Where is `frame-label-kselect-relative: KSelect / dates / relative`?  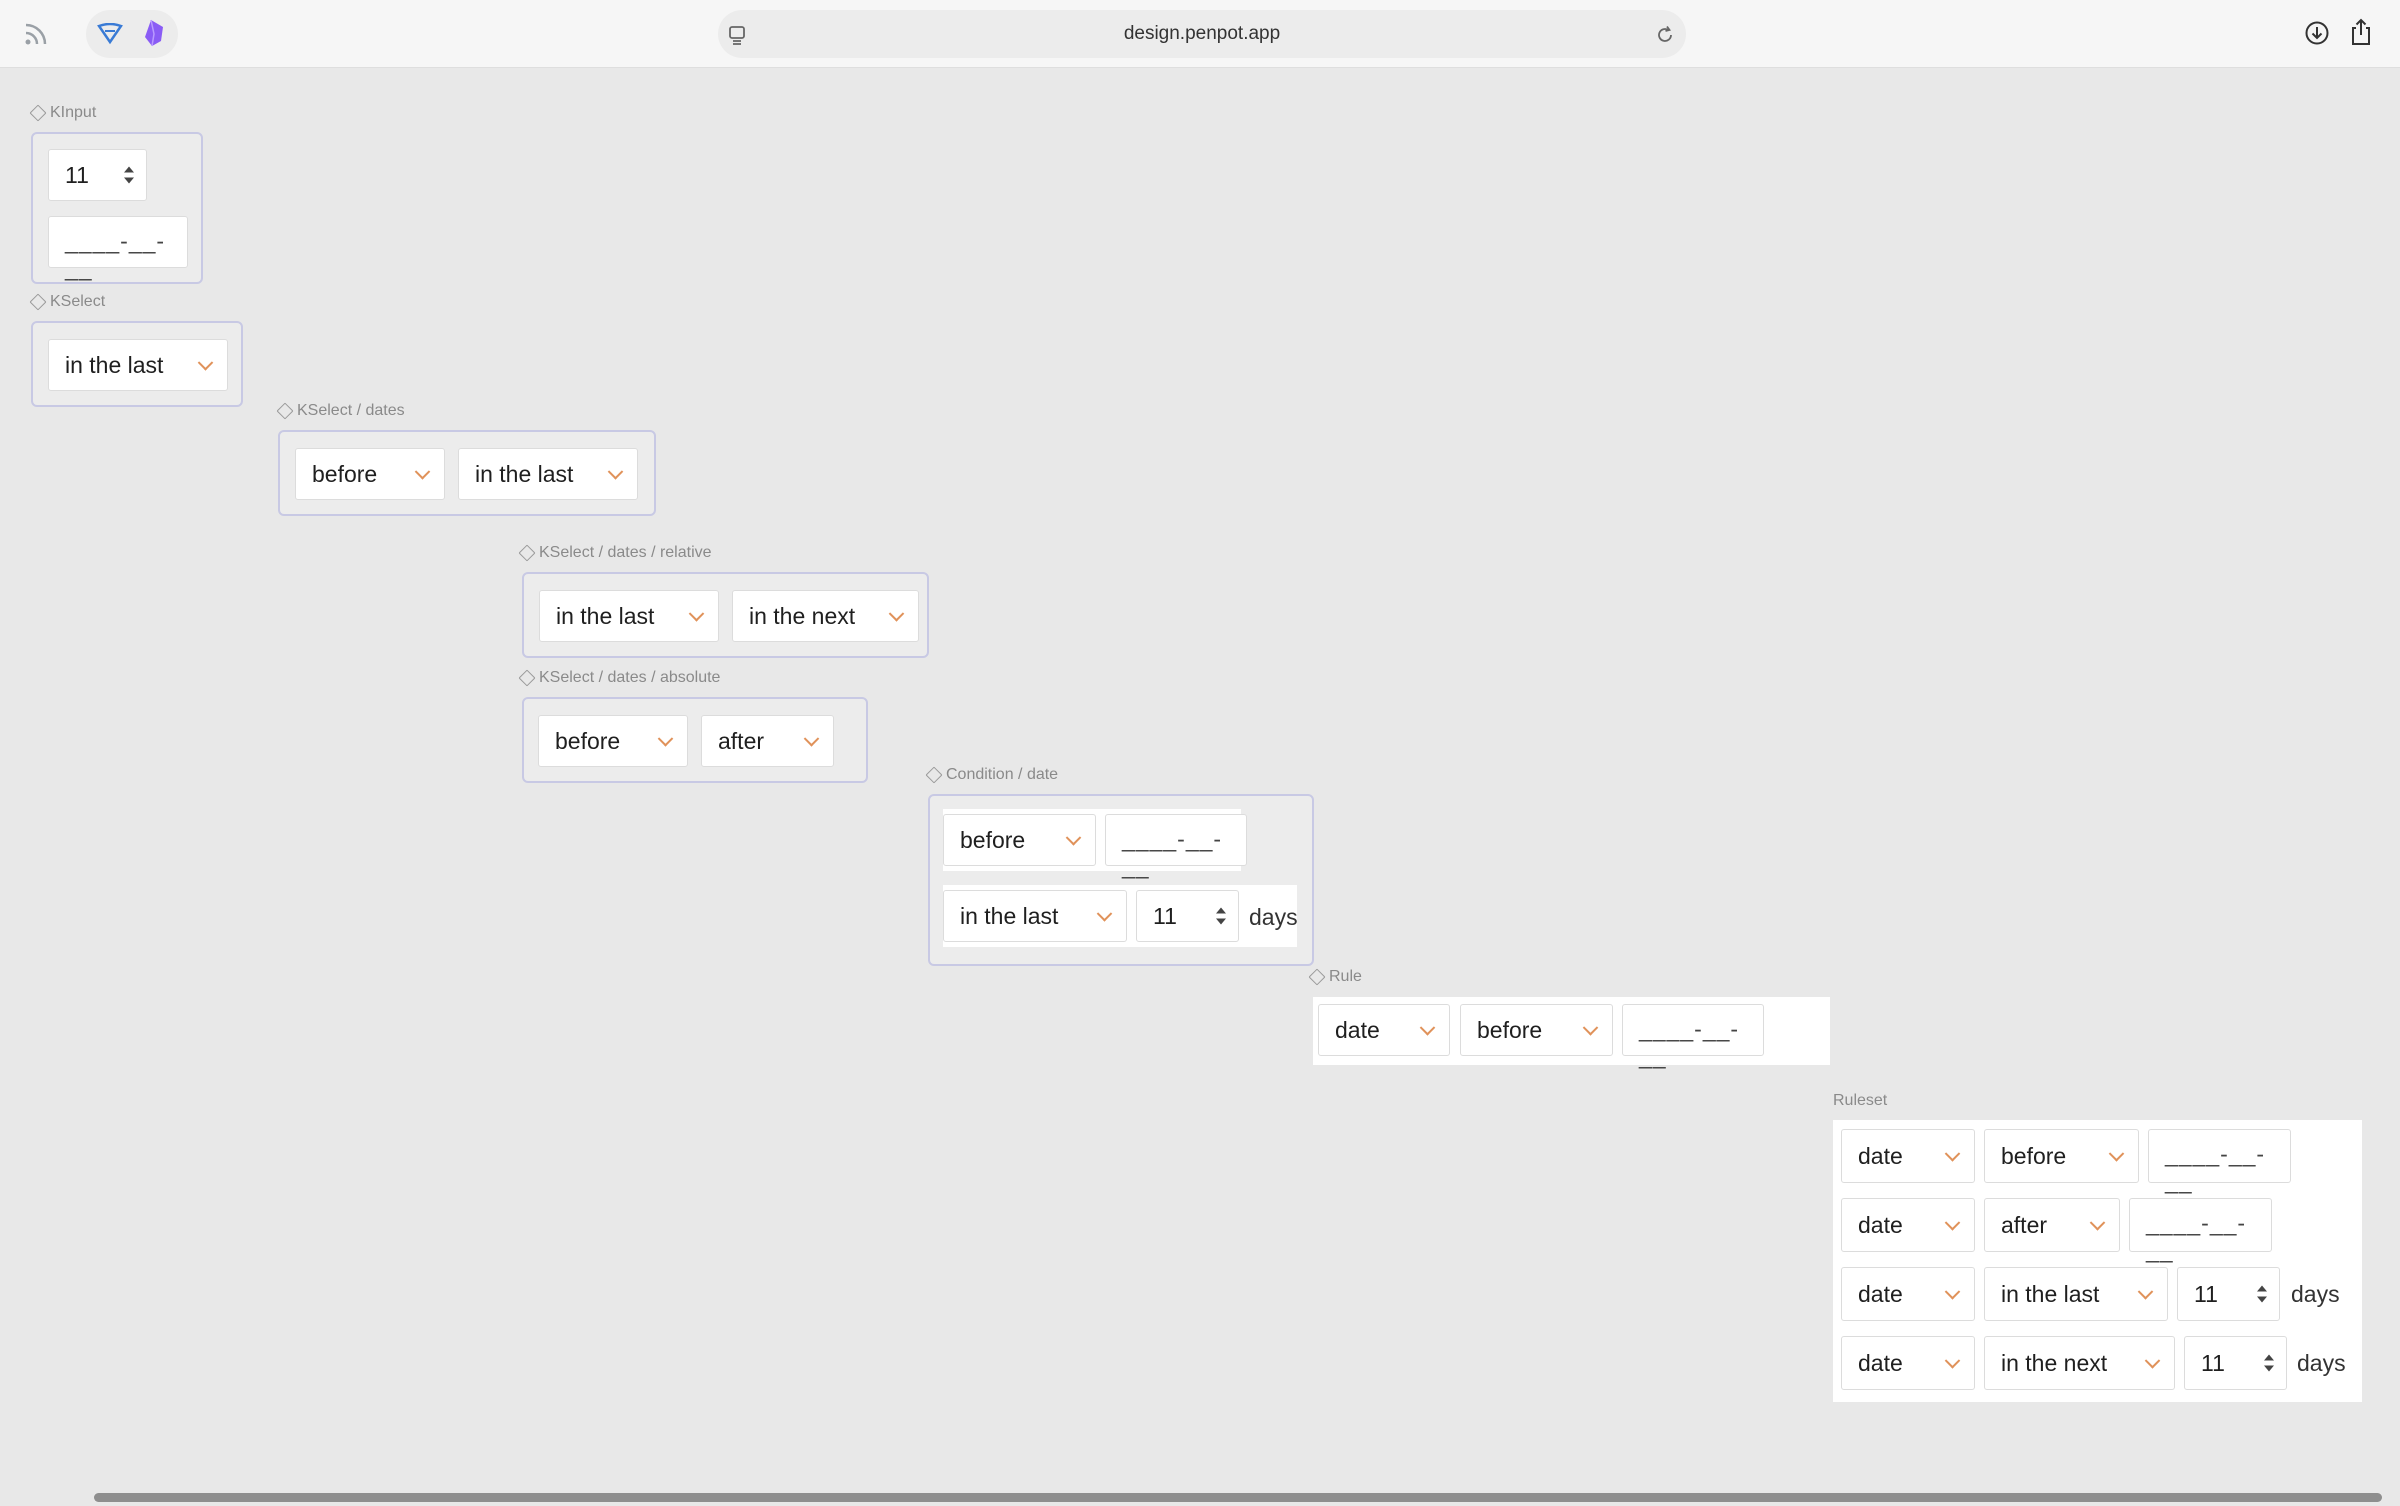 frame-label-kselect-relative: KSelect / dates / relative is located at coordinates (615, 553).